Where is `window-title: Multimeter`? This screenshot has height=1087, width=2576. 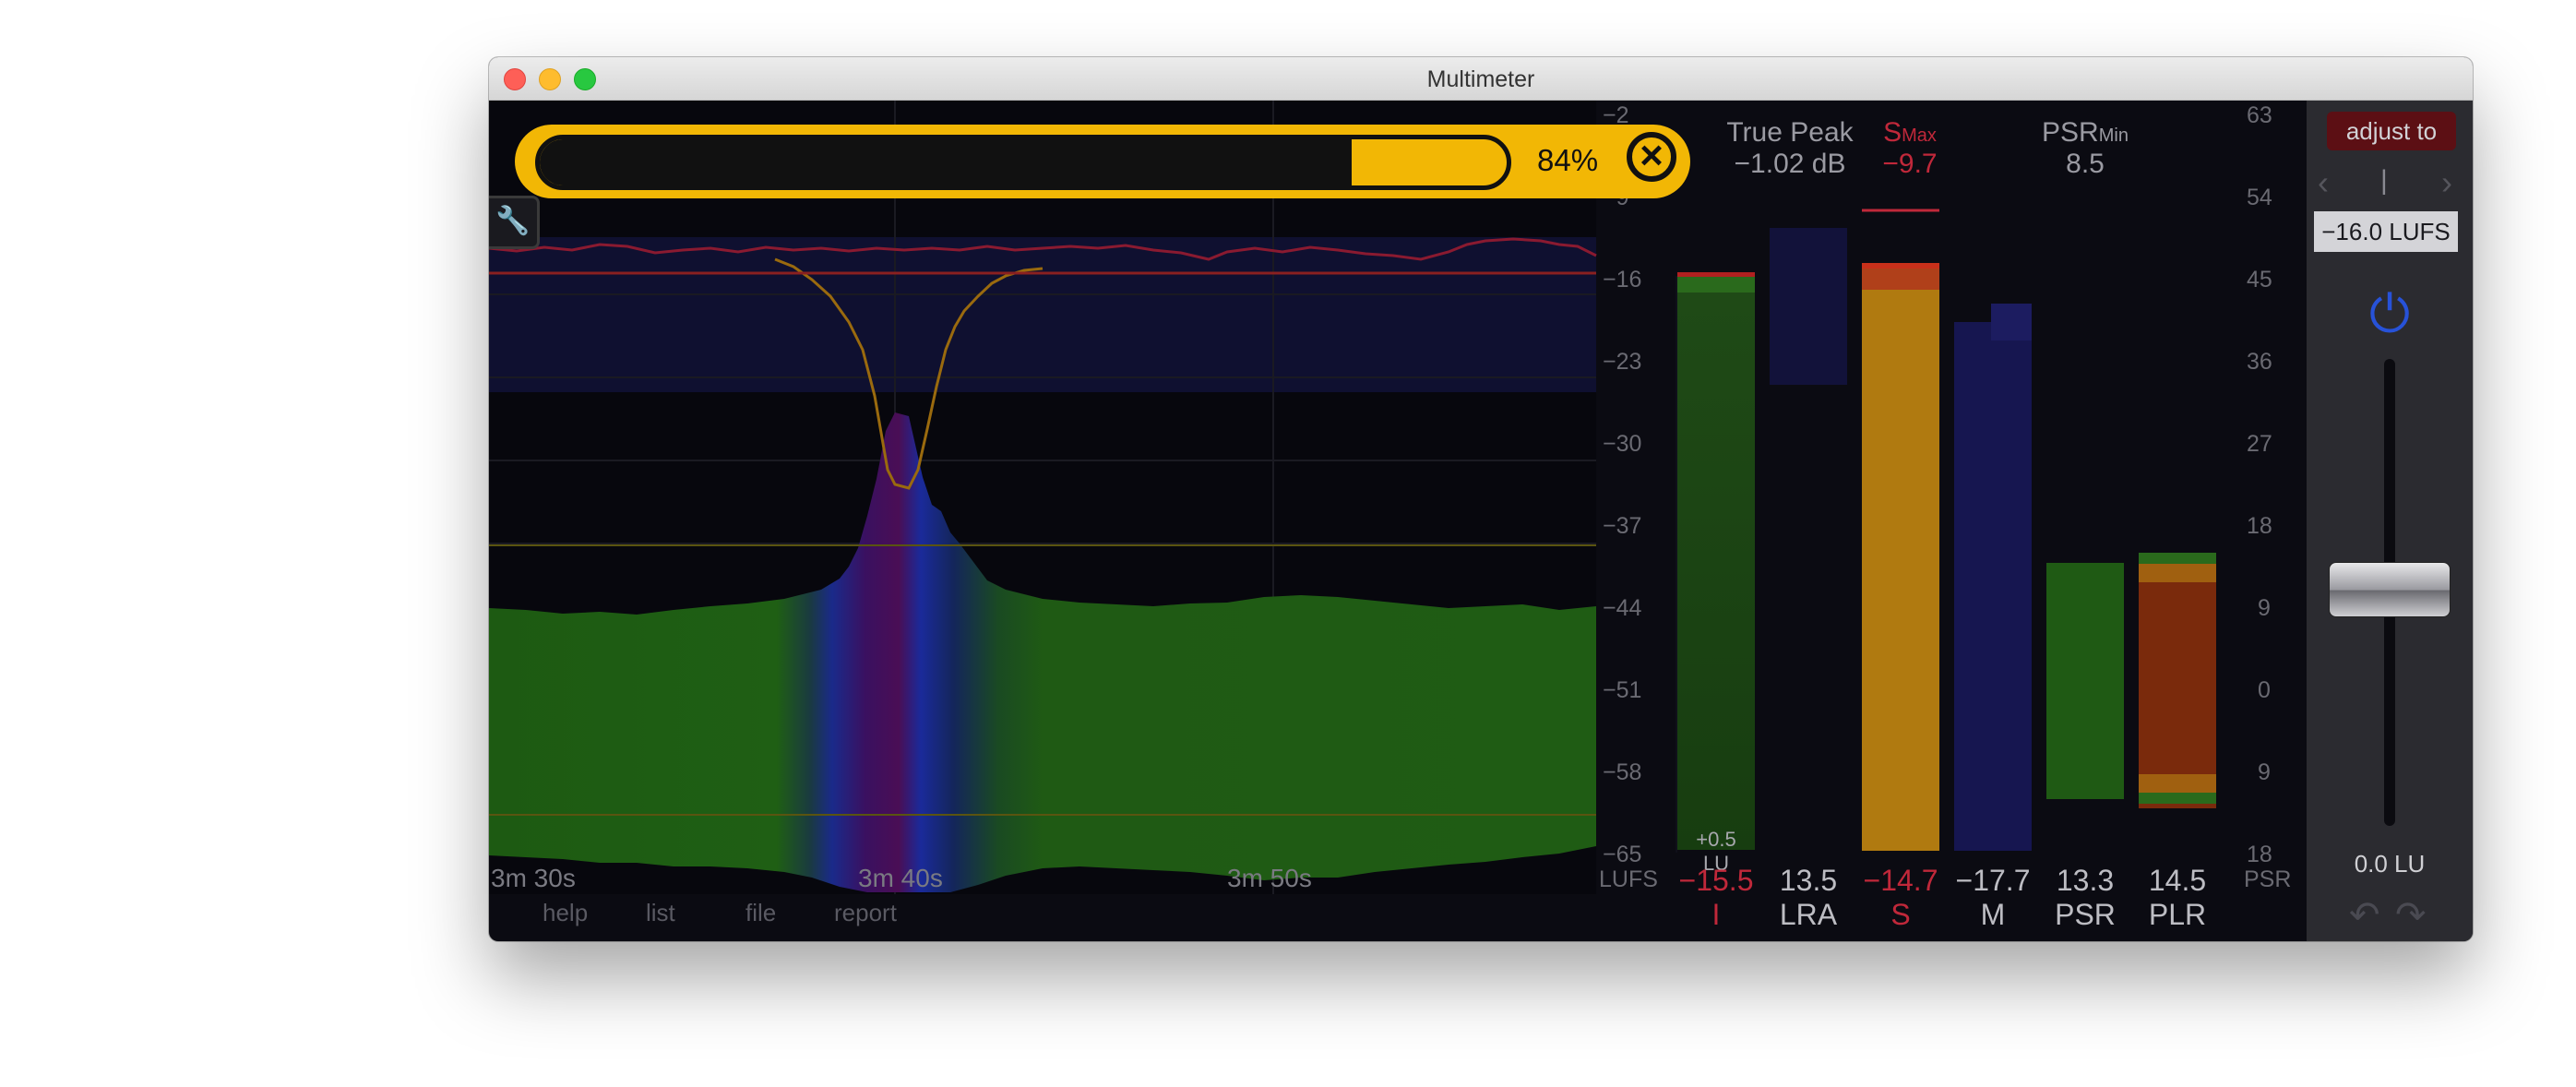 window-title: Multimeter is located at coordinates (1480, 79).